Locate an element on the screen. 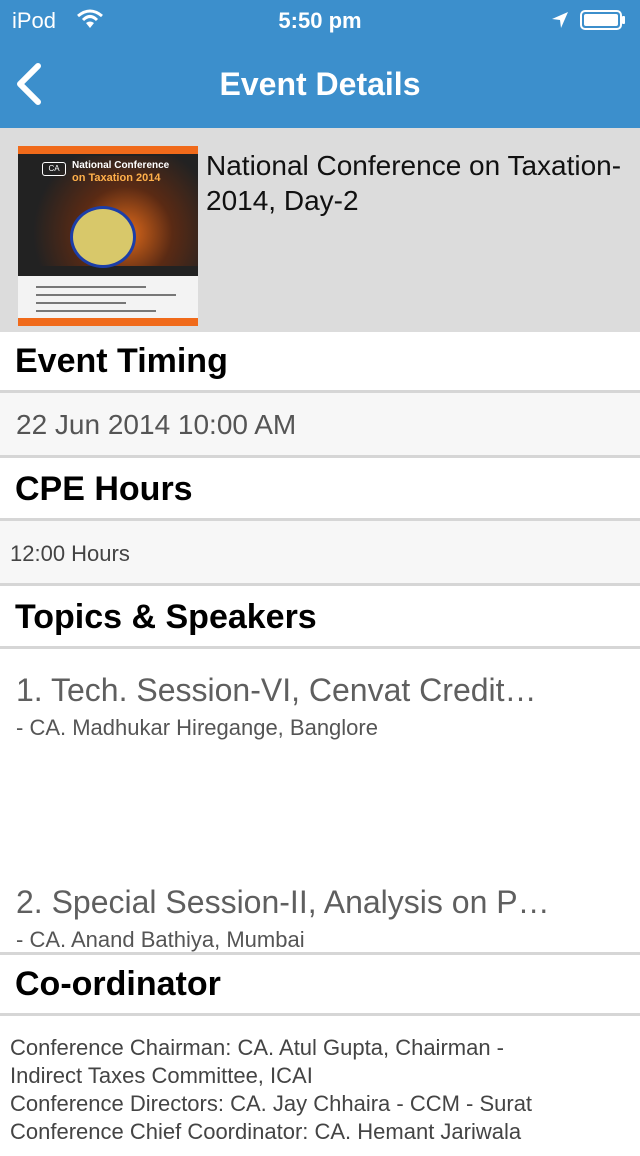  status-bar: iPod 5:50 pm is located at coordinates (320, 20).